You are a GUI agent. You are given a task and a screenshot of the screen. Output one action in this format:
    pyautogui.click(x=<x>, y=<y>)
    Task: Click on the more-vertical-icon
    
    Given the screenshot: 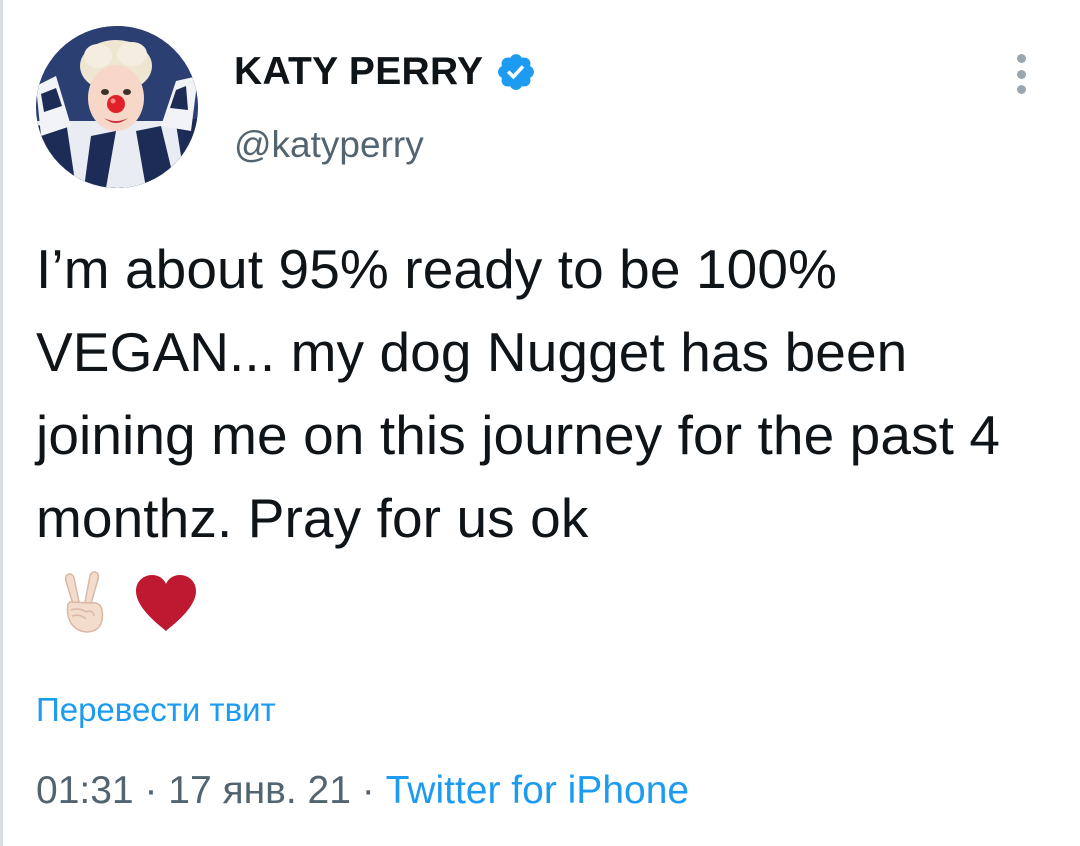 What is the action you would take?
    pyautogui.click(x=1021, y=74)
    